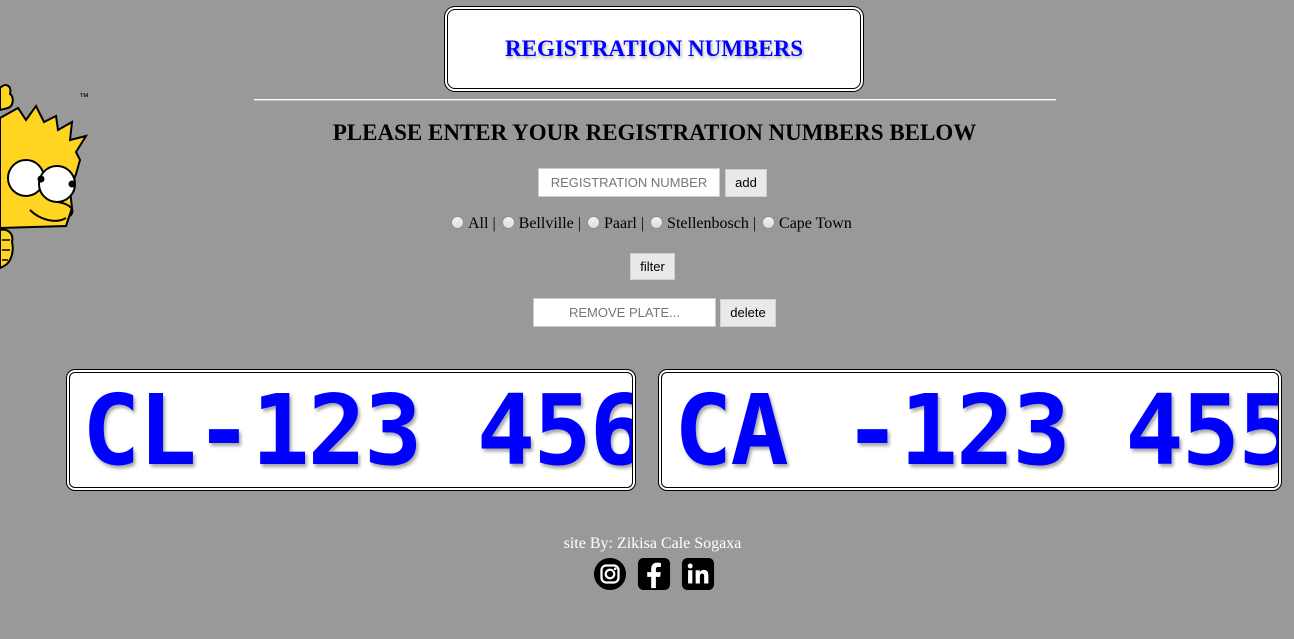 The height and width of the screenshot is (639, 1294). What do you see at coordinates (84, 97) in the screenshot?
I see `trademark-symbol: ™` at bounding box center [84, 97].